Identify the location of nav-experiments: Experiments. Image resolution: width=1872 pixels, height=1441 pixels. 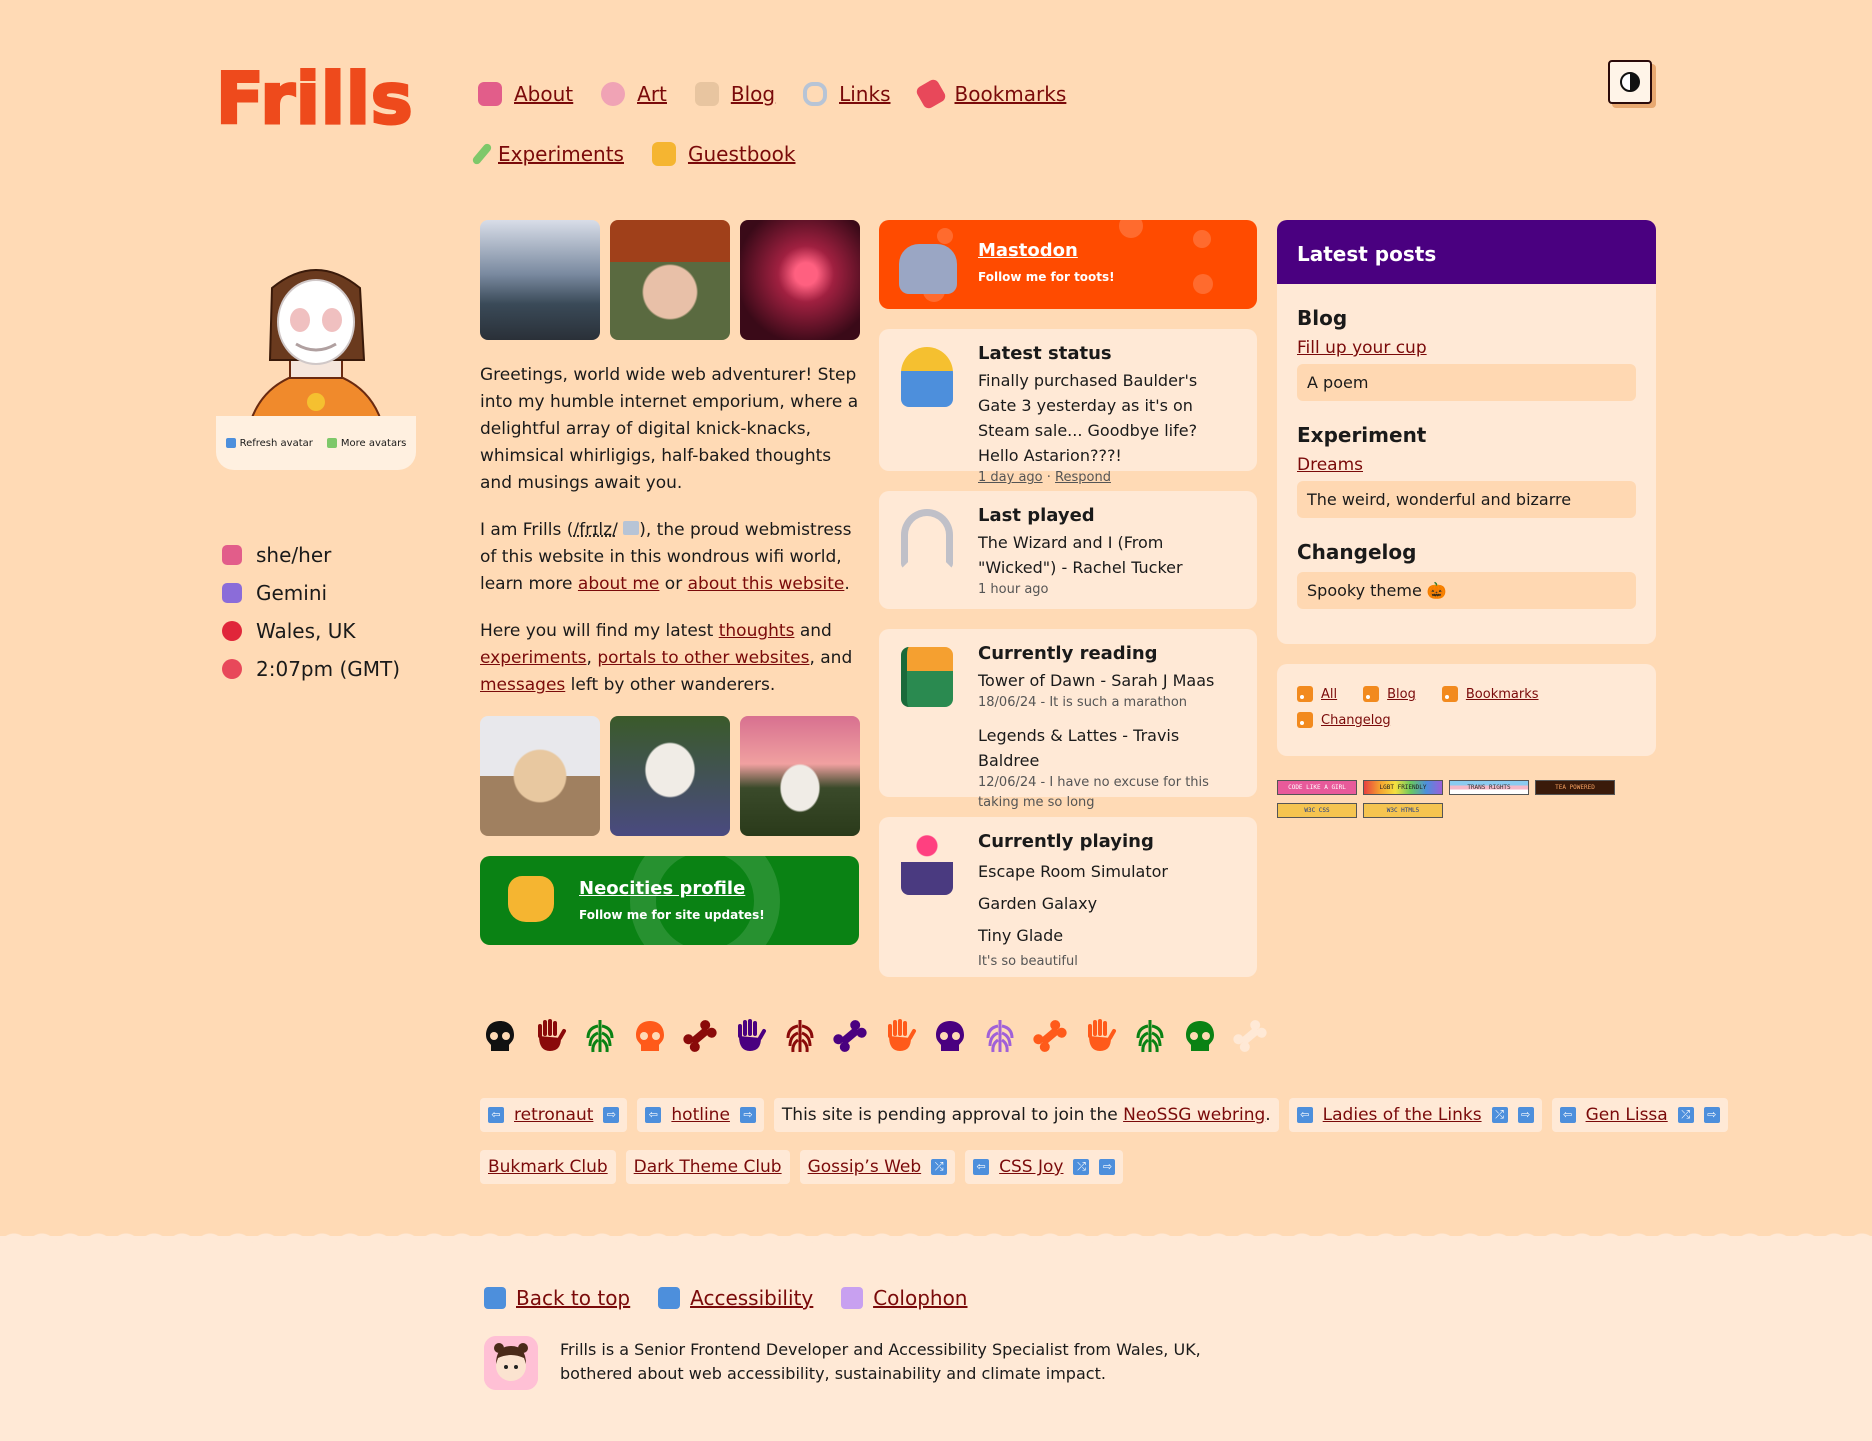
(547, 154).